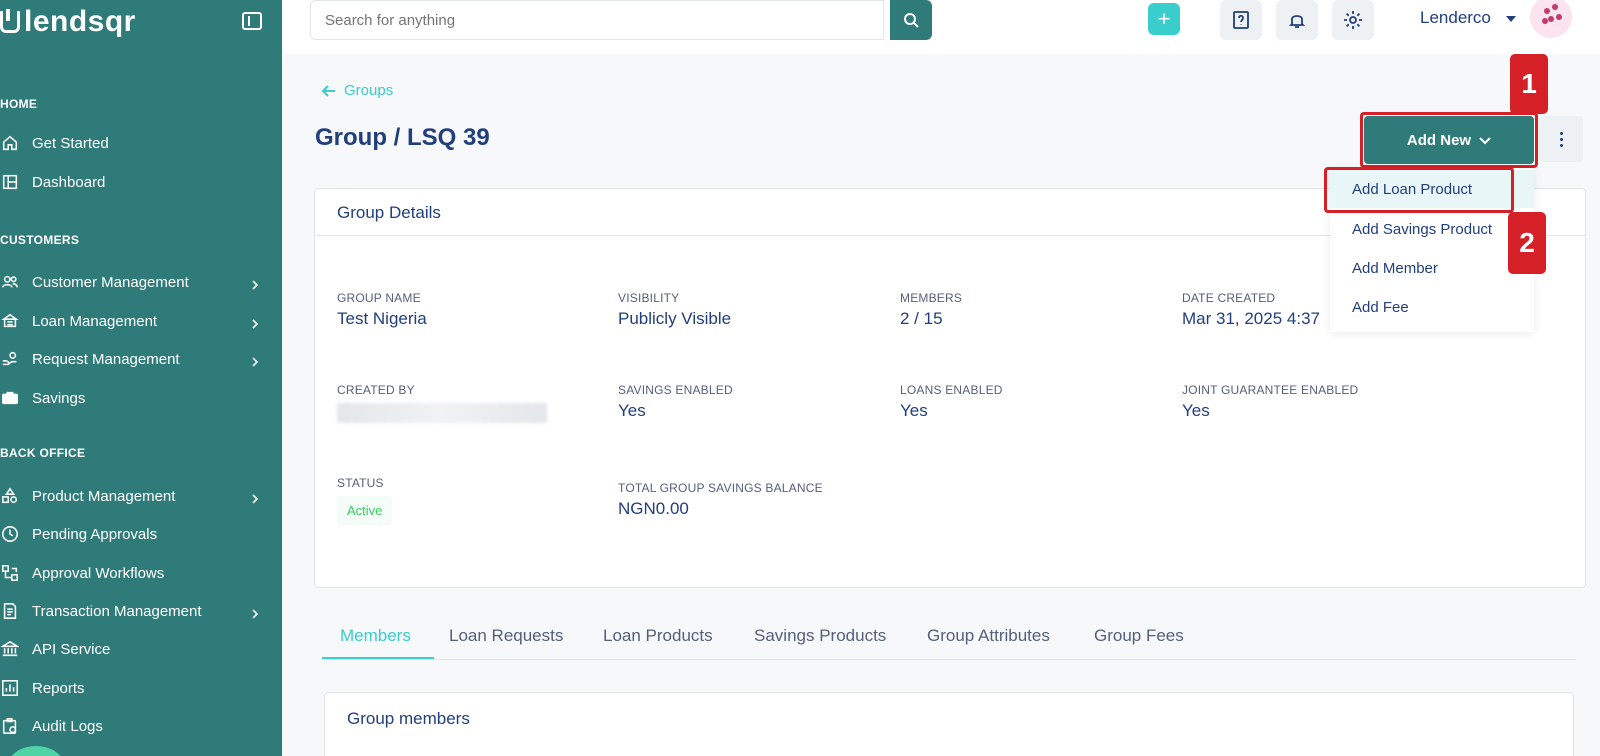 The image size is (1600, 756). I want to click on sidebar-item-loan-management: Loan Management, so click(141, 321).